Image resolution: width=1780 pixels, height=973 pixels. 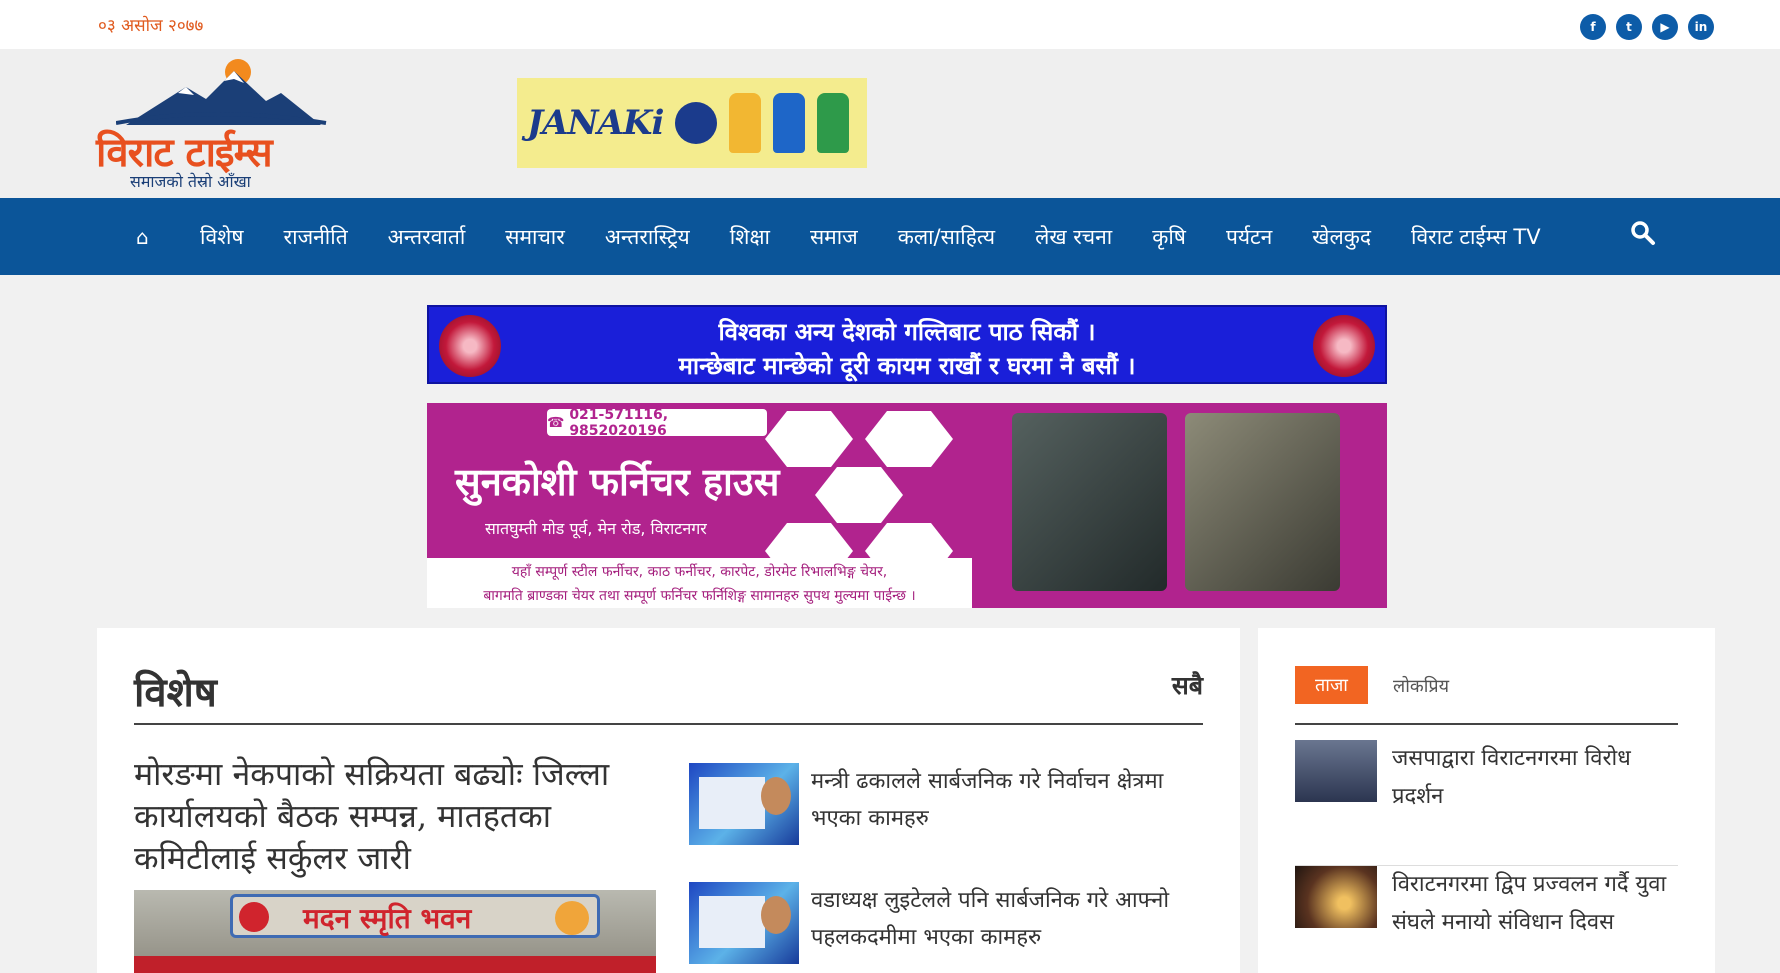 I want to click on section-title: विशेष, so click(x=175, y=692).